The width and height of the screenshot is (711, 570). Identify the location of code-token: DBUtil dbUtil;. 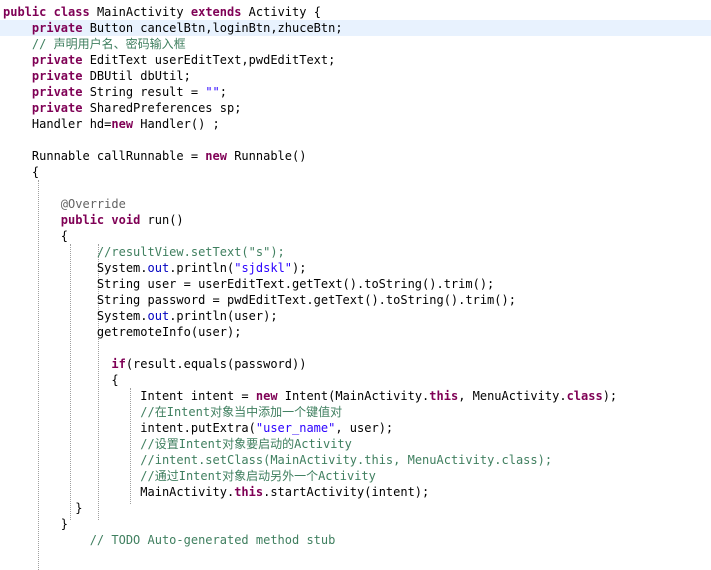
(136, 76).